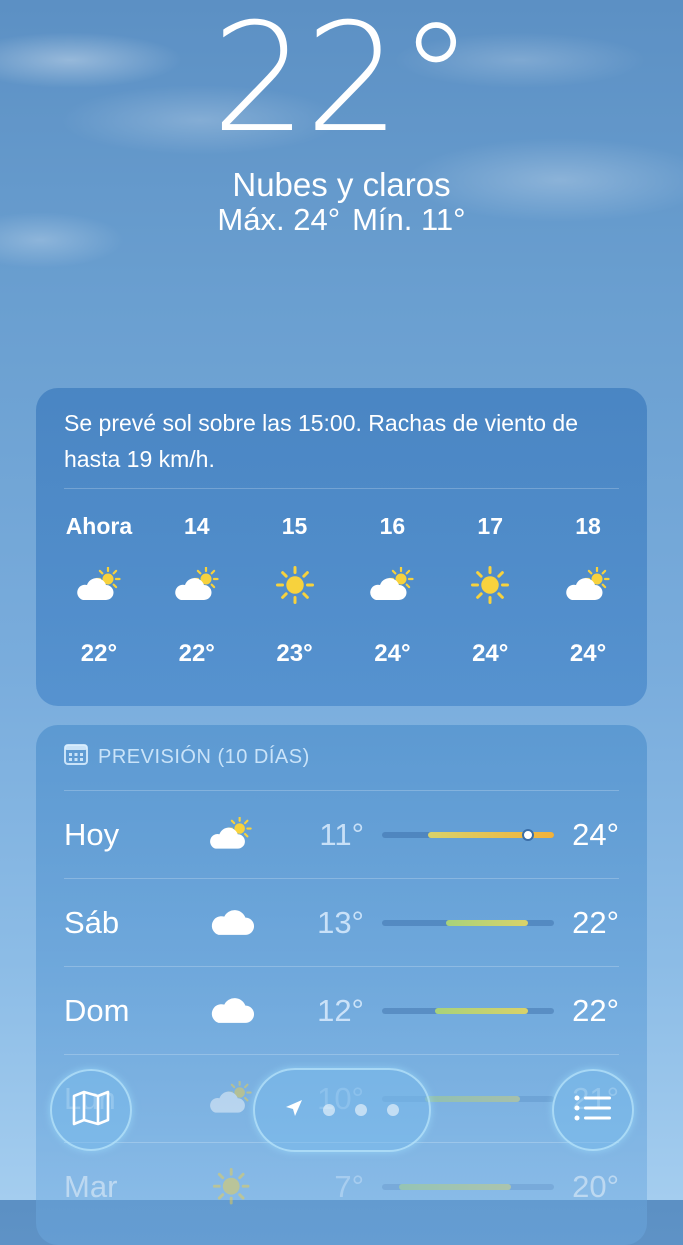 The image size is (683, 1245). Describe the element at coordinates (341, 746) in the screenshot. I see `forecast-header: PREVISIÓN (10 DÍAS)` at that location.